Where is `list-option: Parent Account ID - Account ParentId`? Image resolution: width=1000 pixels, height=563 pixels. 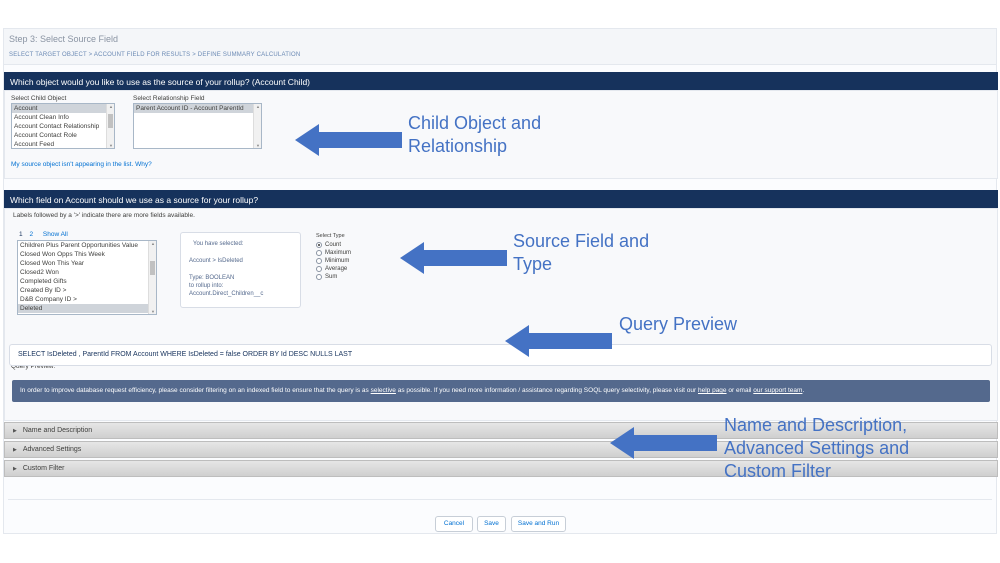 list-option: Parent Account ID - Account ParentId is located at coordinates (197, 108).